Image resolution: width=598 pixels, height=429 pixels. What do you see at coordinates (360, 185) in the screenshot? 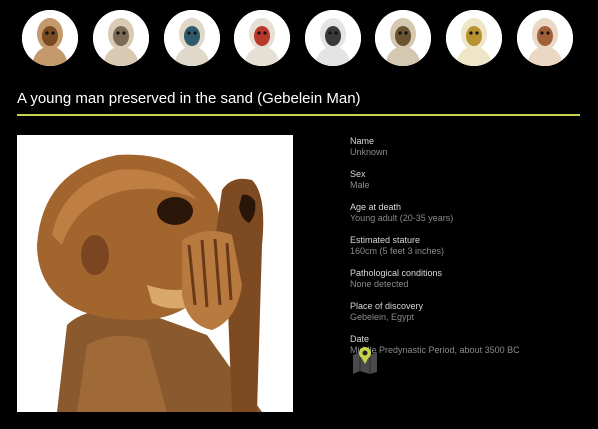
I see `detail-value: Male` at bounding box center [360, 185].